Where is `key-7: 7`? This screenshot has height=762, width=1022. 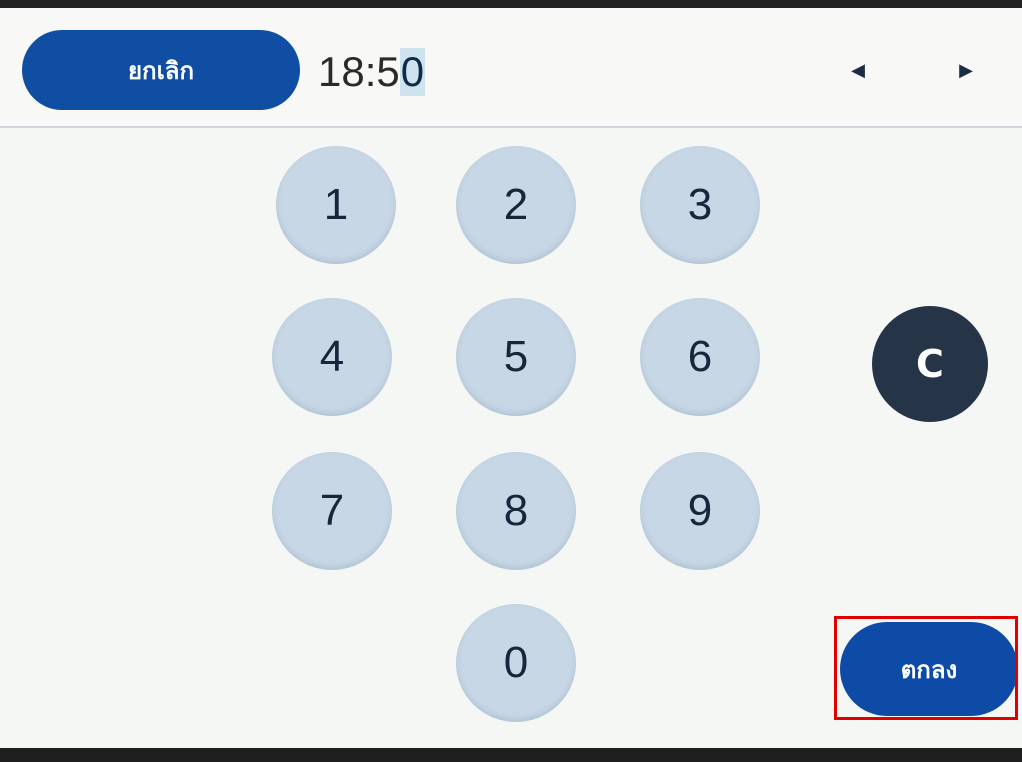
key-7: 7 is located at coordinates (332, 511).